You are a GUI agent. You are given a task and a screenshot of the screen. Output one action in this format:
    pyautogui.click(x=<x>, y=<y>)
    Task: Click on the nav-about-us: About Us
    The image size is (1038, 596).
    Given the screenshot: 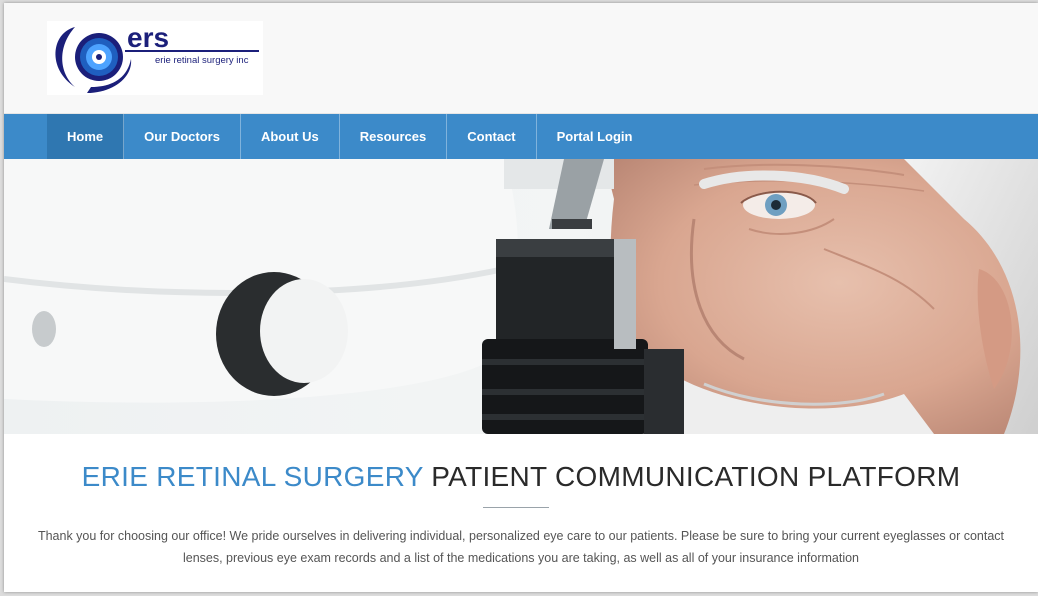 What is the action you would take?
    pyautogui.click(x=290, y=136)
    